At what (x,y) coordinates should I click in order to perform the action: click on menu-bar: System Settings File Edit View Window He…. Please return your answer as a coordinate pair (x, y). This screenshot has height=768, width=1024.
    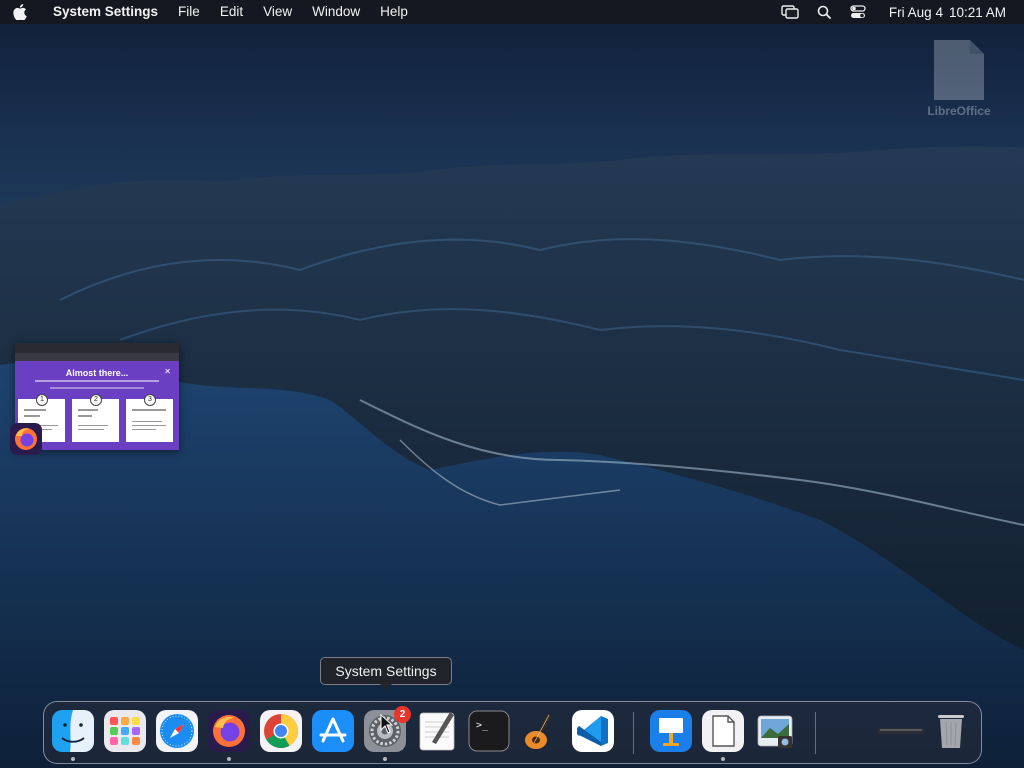
    Looking at the image, I should click on (512, 12).